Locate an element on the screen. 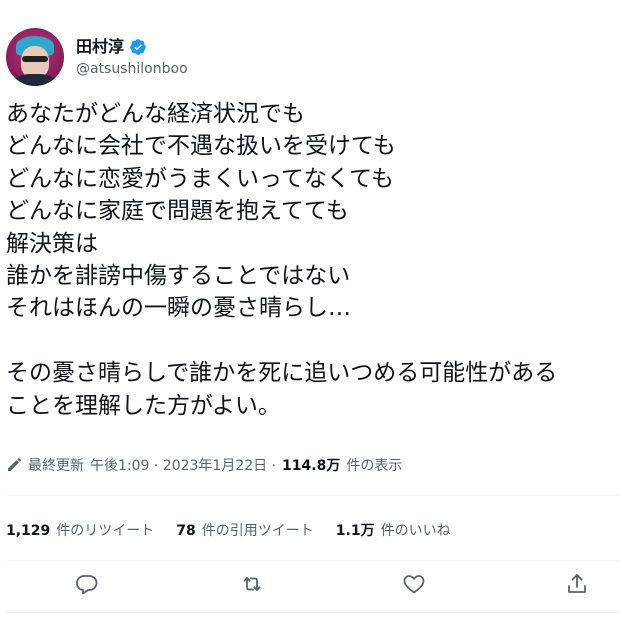  reply-icon is located at coordinates (87, 584).